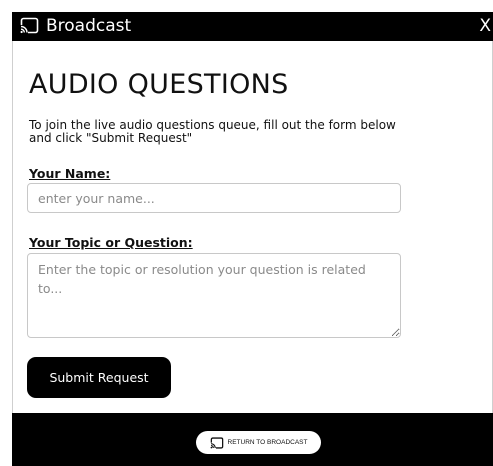 This screenshot has width=493, height=466. What do you see at coordinates (214, 295) in the screenshot?
I see `topic-textarea` at bounding box center [214, 295].